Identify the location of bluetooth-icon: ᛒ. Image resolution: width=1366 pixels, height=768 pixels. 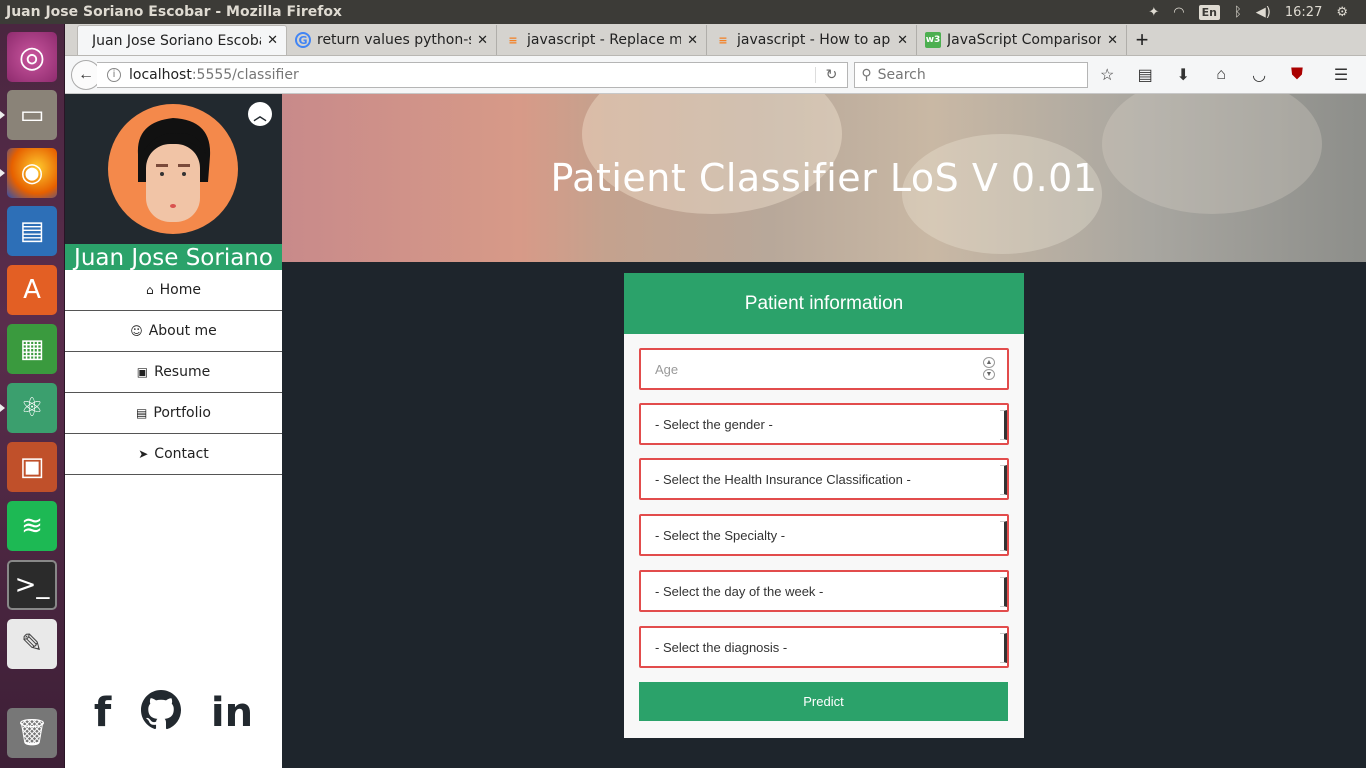
(1238, 12).